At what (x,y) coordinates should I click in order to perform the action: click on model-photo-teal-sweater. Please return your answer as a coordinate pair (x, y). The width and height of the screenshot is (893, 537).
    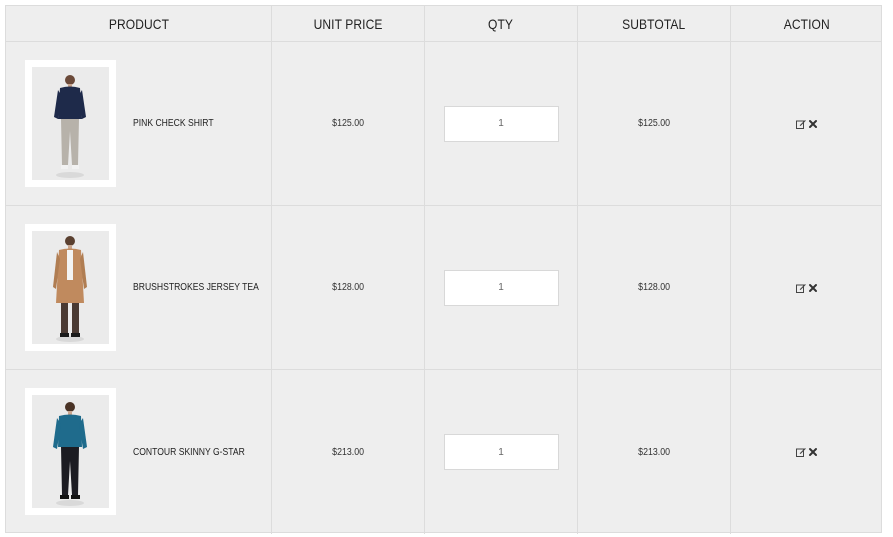
    Looking at the image, I should click on (70, 454).